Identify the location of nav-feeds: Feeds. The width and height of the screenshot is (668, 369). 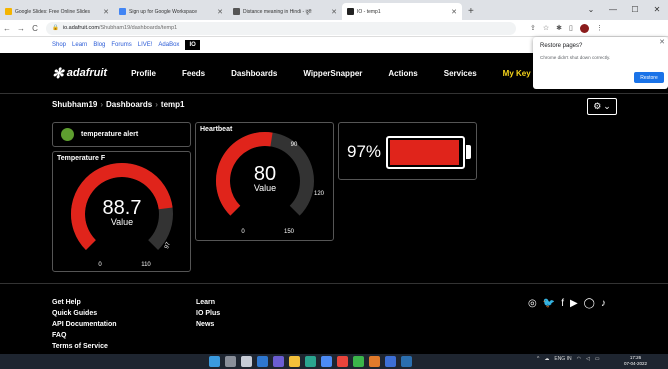
(193, 73).